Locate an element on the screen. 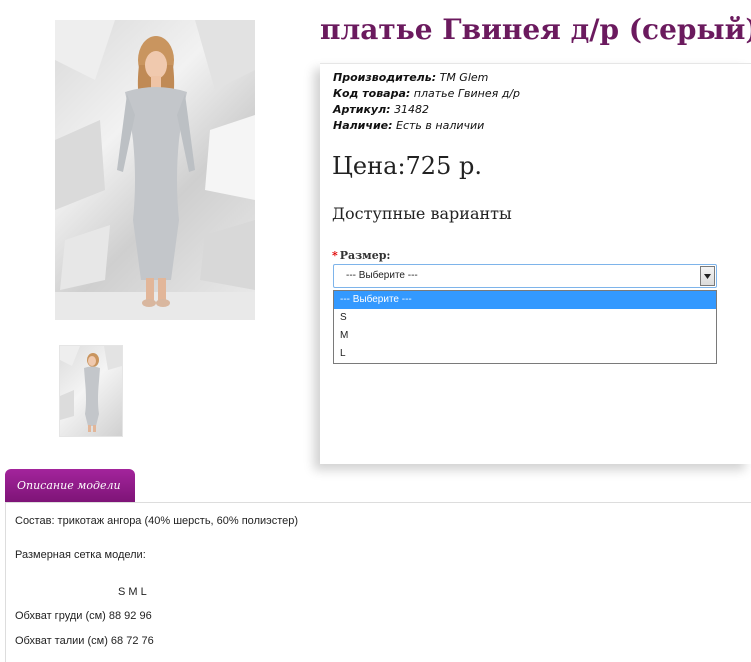 The width and height of the screenshot is (751, 662). spec-manufacturer: Производитель: TM Glem is located at coordinates (426, 78).